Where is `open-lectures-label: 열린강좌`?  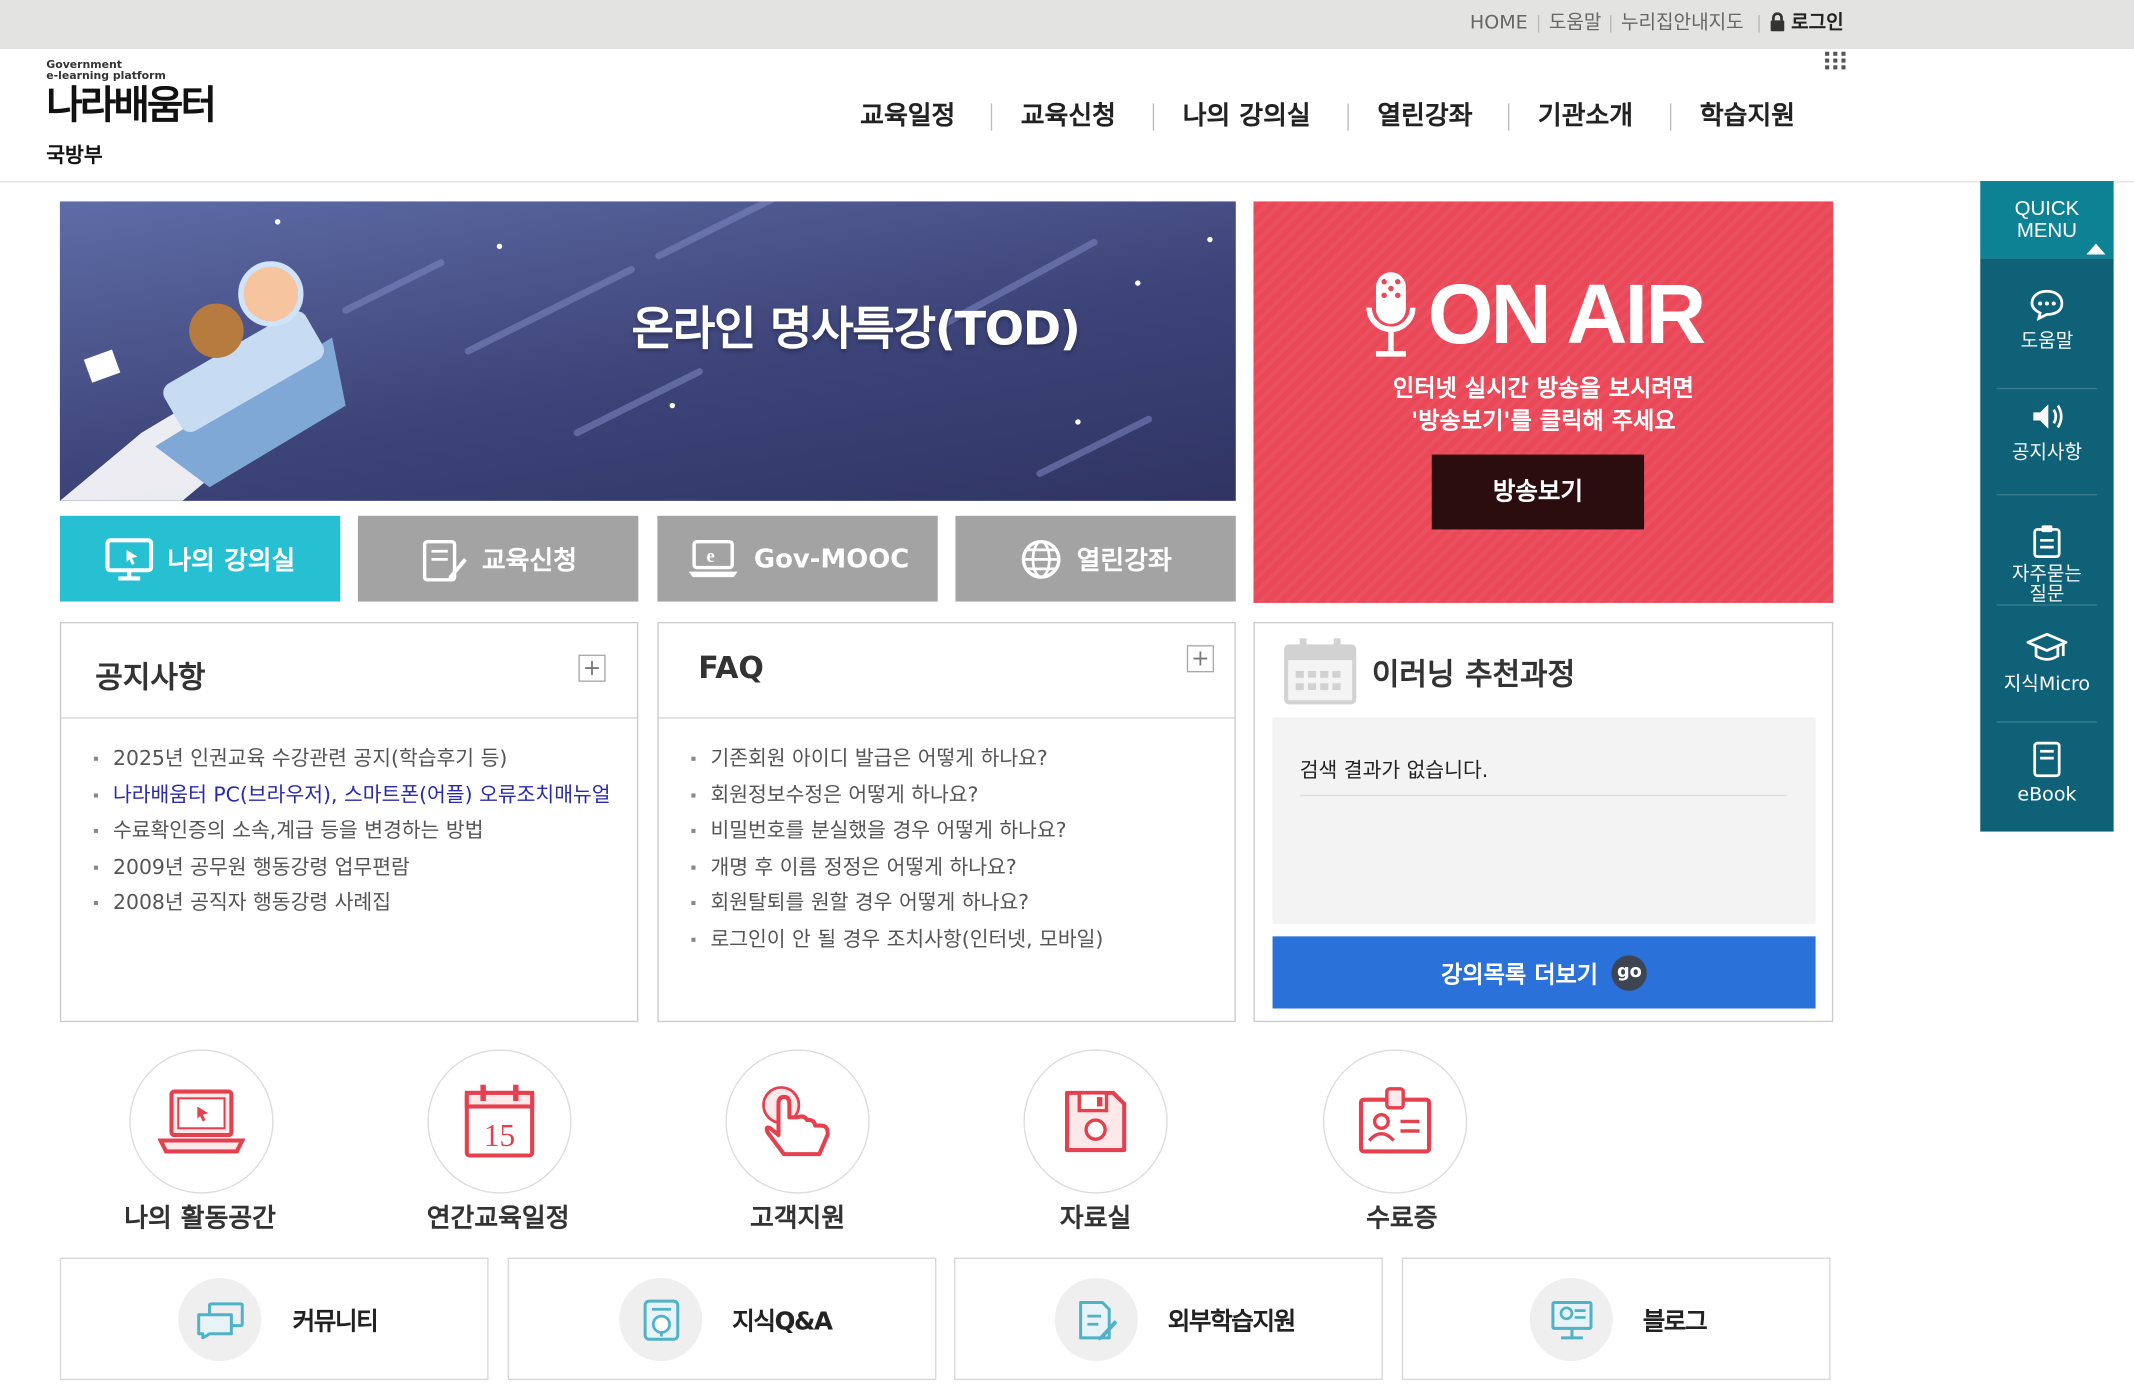 open-lectures-label: 열린강좌 is located at coordinates (1124, 560).